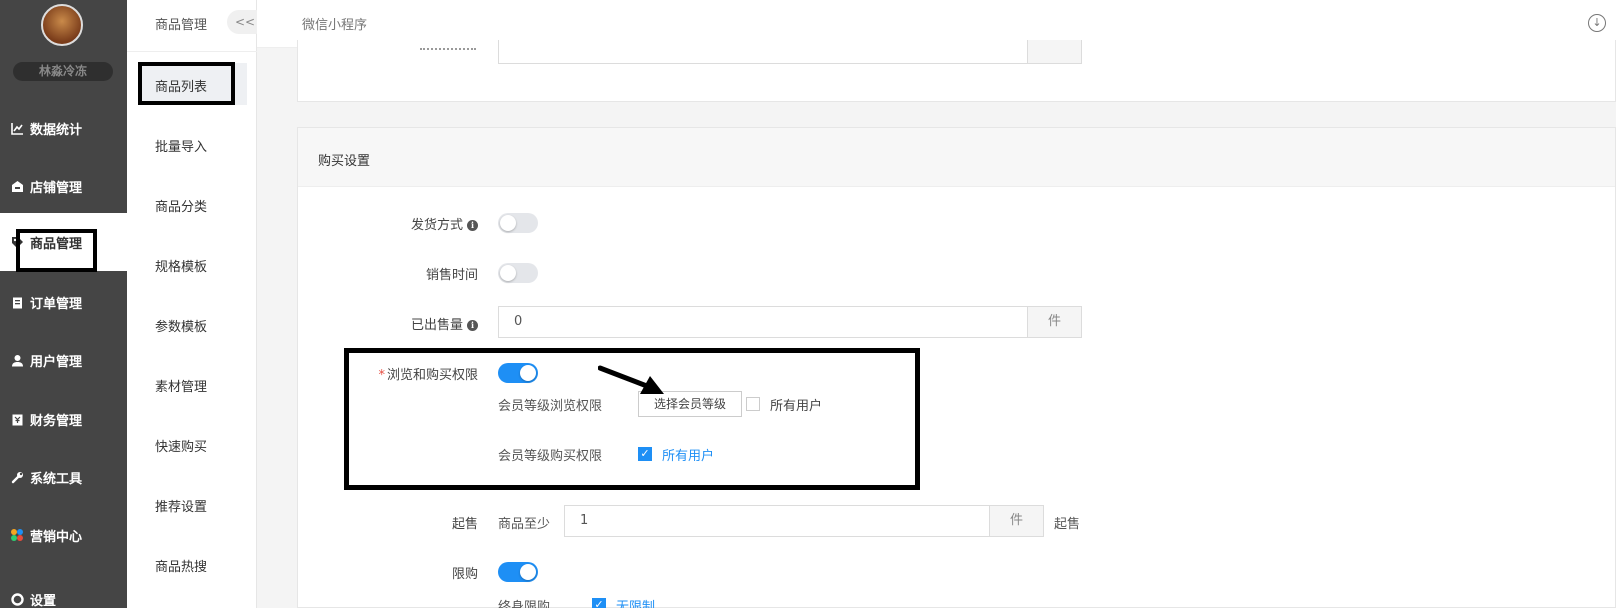 The image size is (1616, 608). Describe the element at coordinates (17, 242) in the screenshot. I see `tag-icon` at that location.